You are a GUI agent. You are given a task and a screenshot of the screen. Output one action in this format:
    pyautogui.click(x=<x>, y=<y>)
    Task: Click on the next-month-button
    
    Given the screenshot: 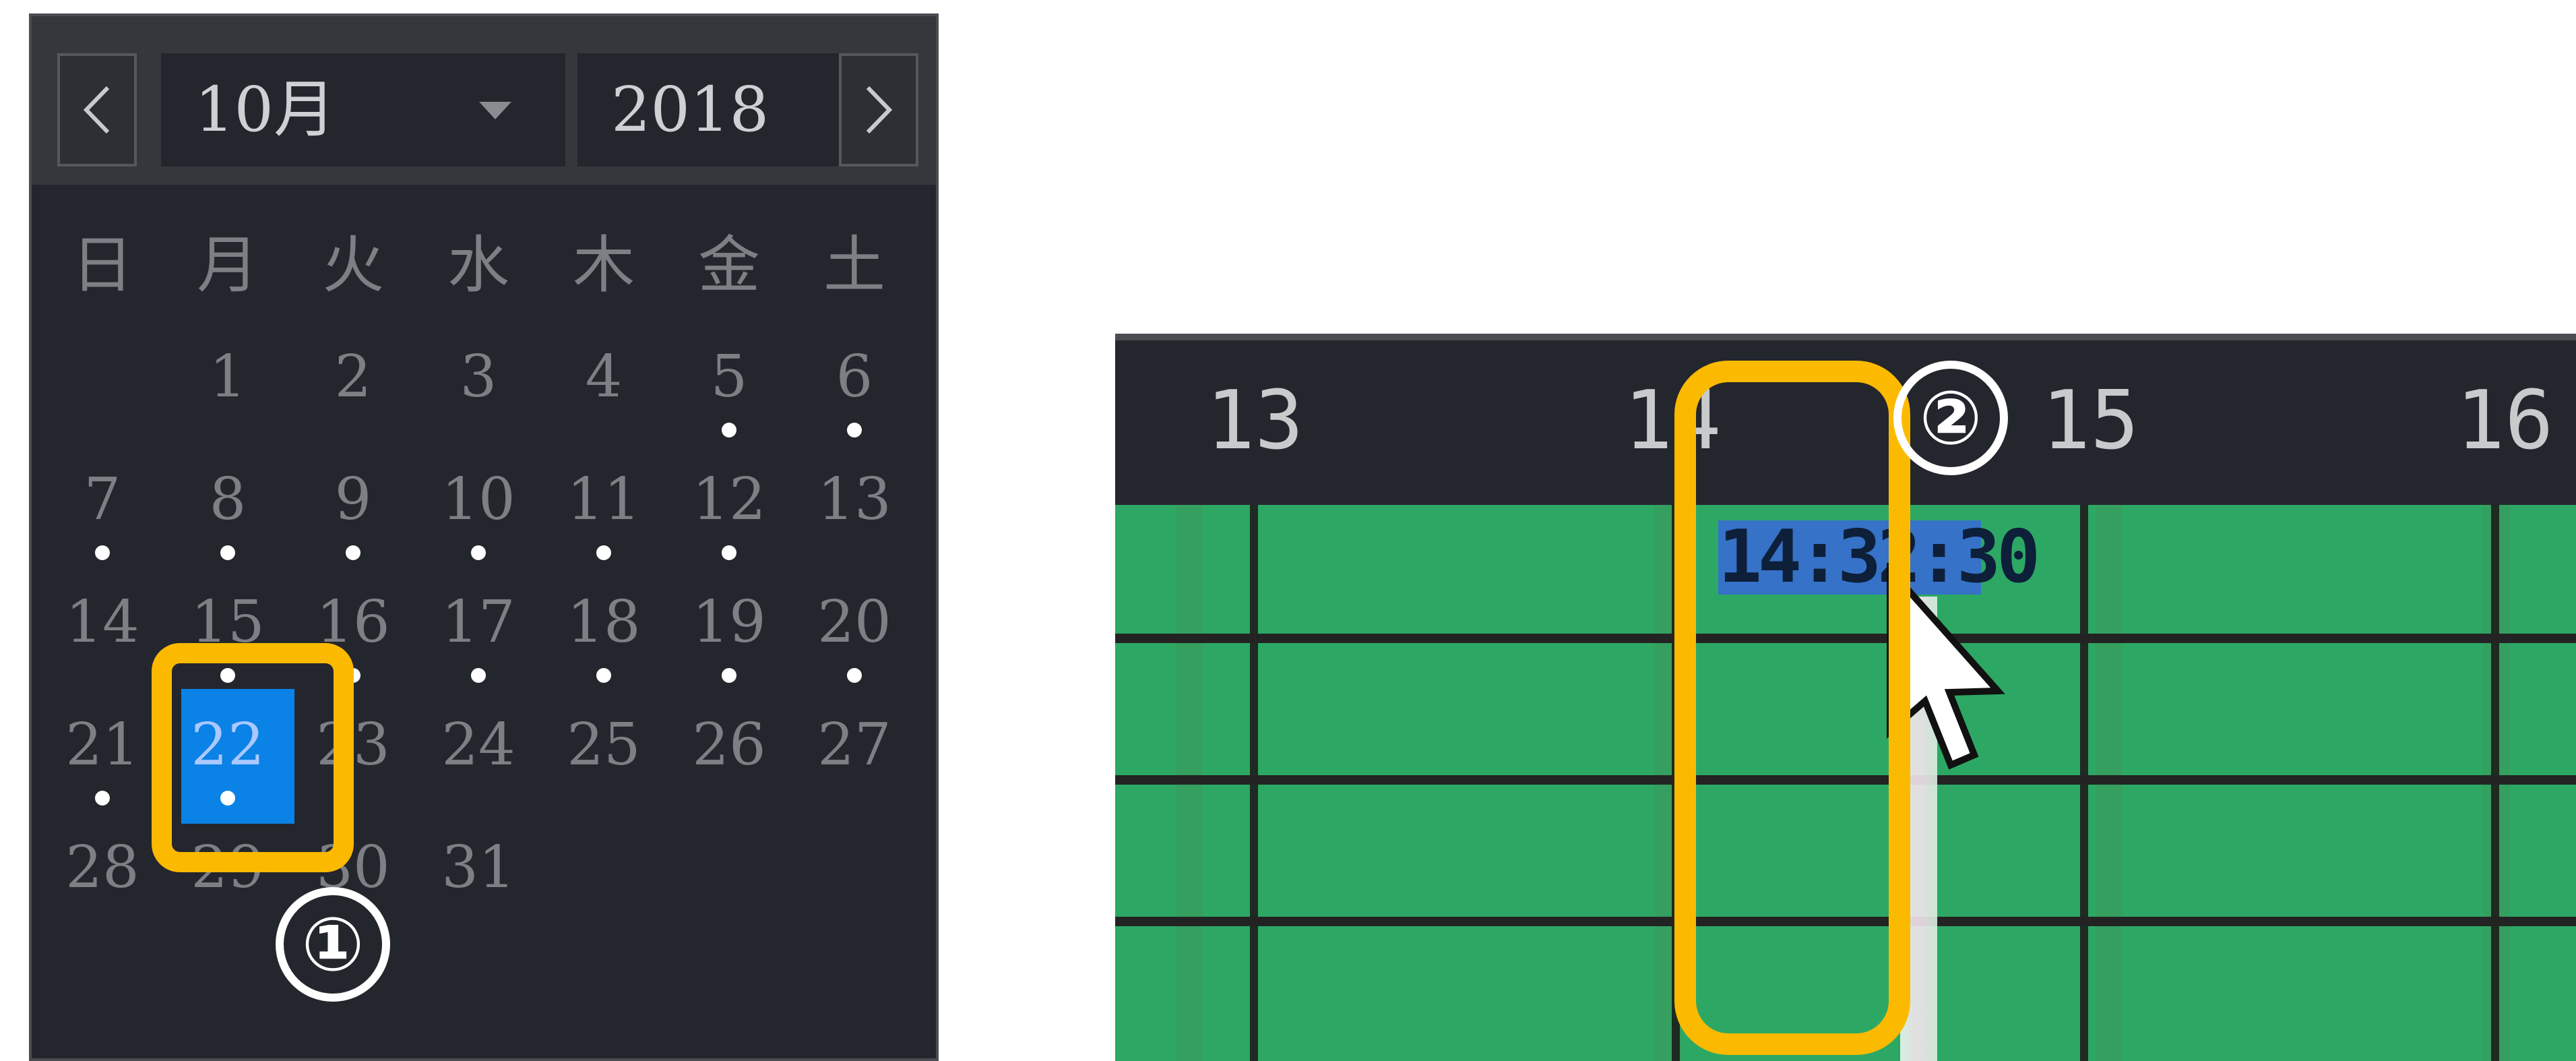 What is the action you would take?
    pyautogui.click(x=878, y=109)
    